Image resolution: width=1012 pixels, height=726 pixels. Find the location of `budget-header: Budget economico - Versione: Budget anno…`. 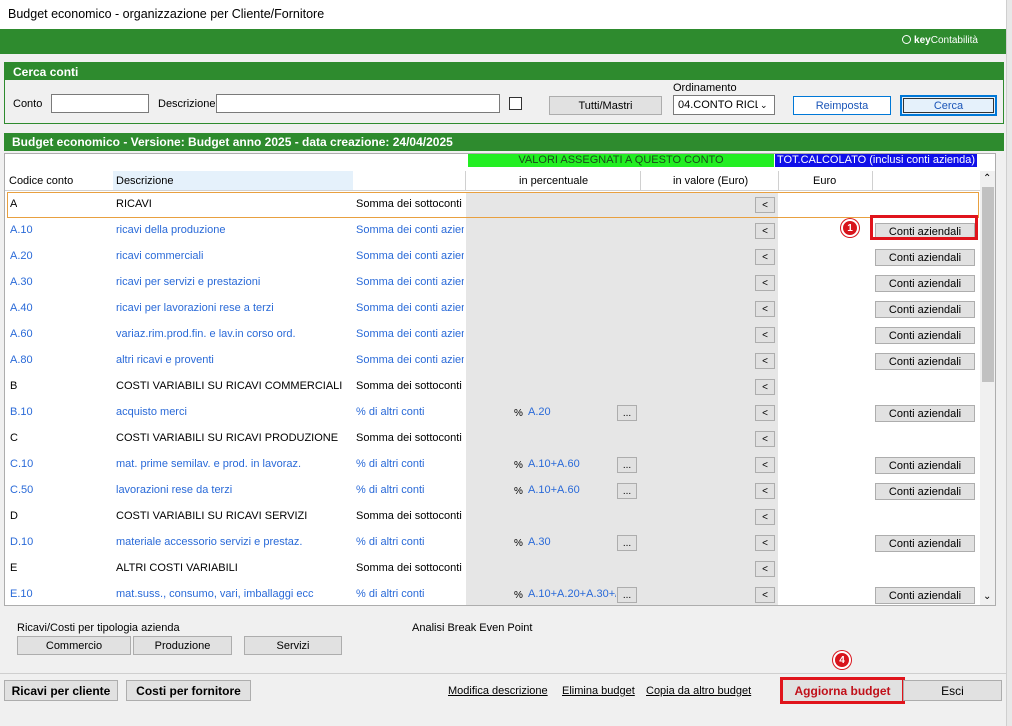

budget-header: Budget economico - Versione: Budget anno… is located at coordinates (504, 142).